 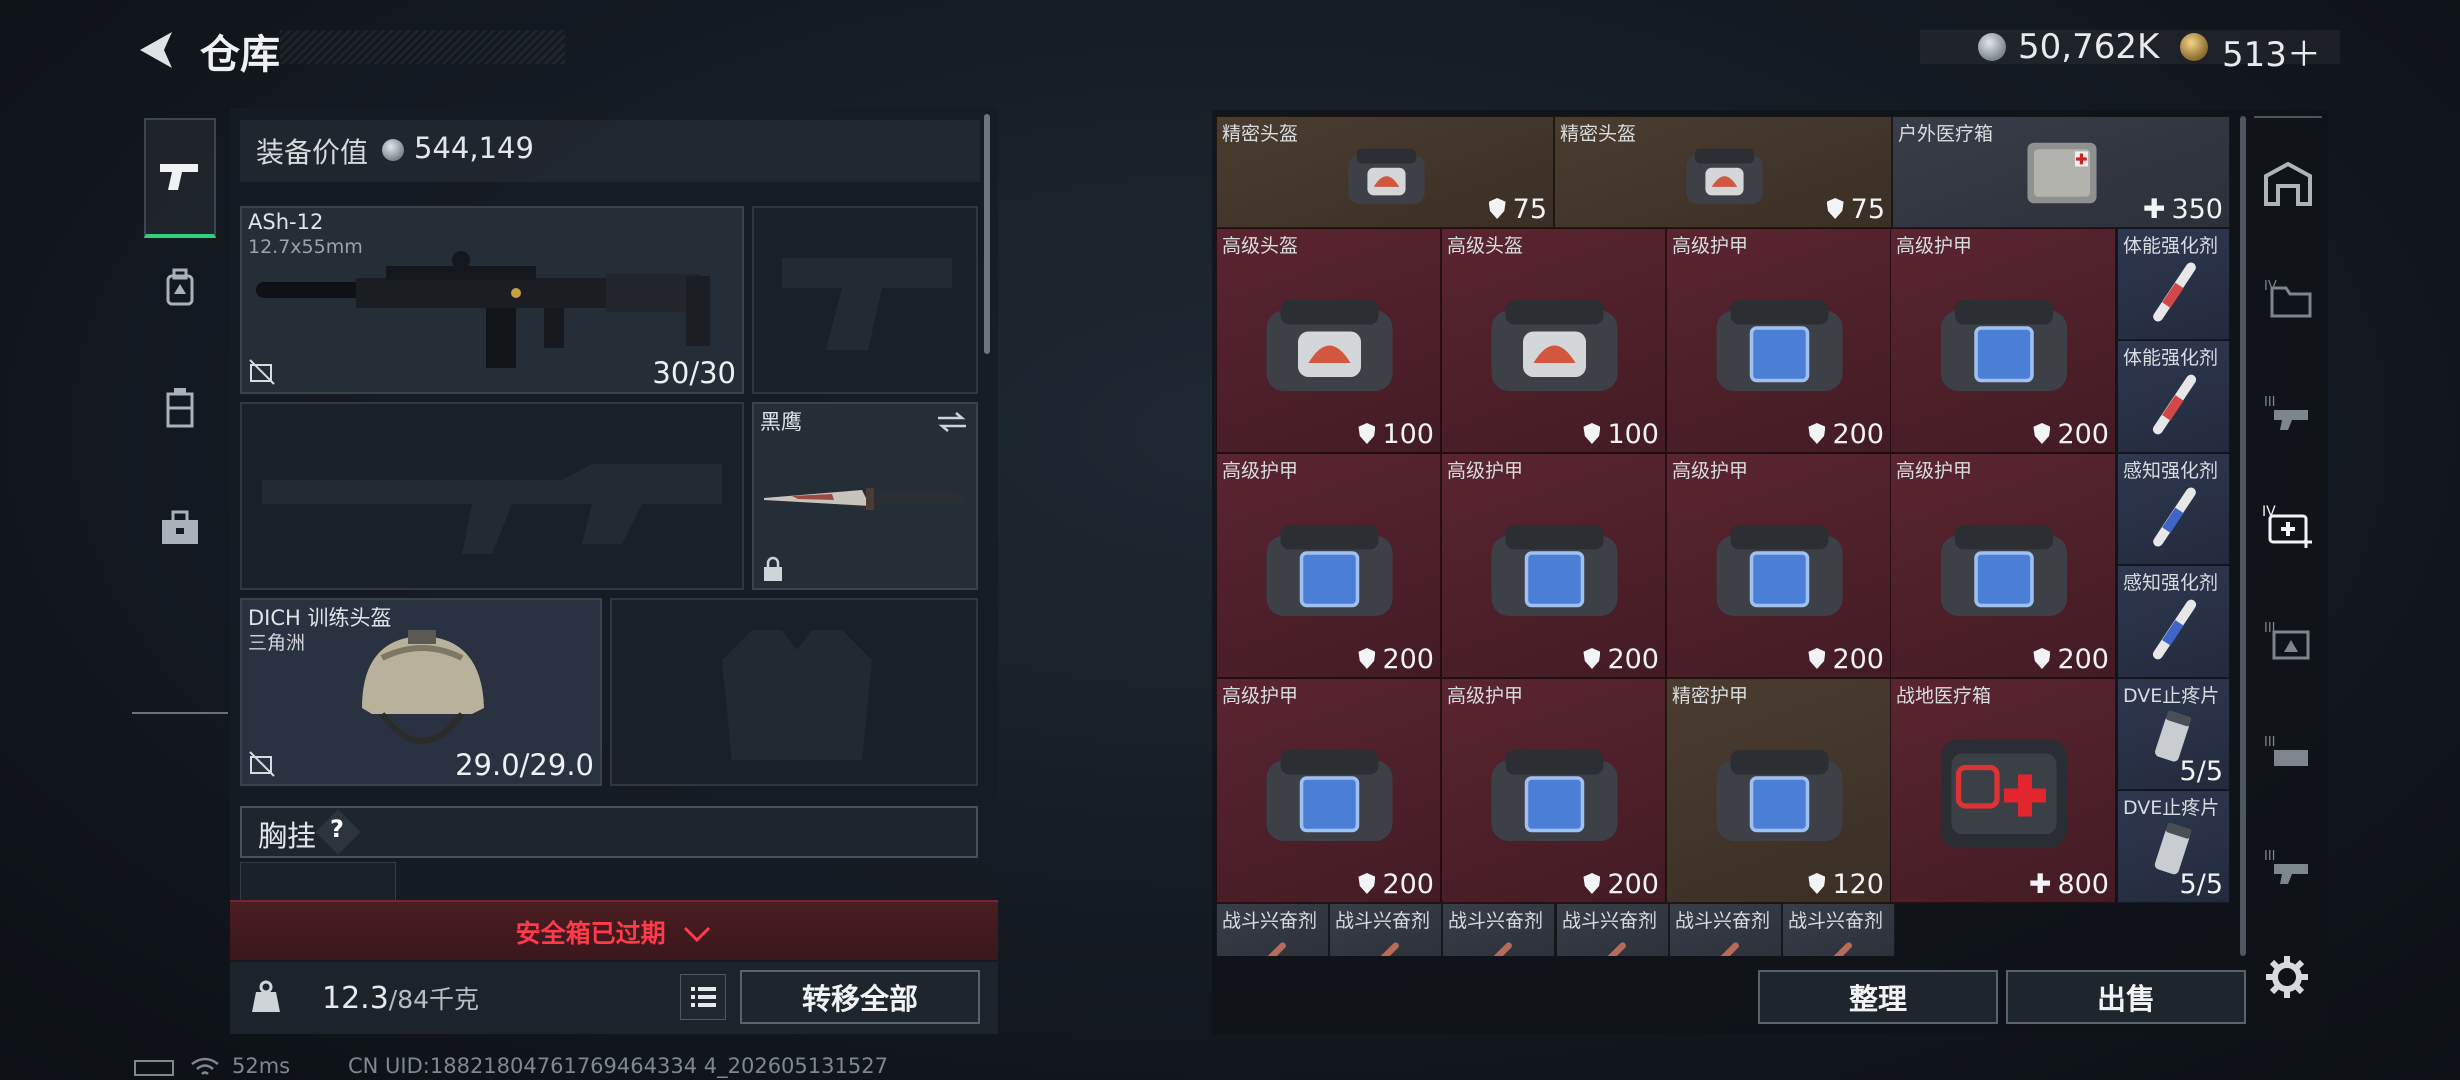 I want to click on ping-value: 52ms, so click(x=261, y=1066).